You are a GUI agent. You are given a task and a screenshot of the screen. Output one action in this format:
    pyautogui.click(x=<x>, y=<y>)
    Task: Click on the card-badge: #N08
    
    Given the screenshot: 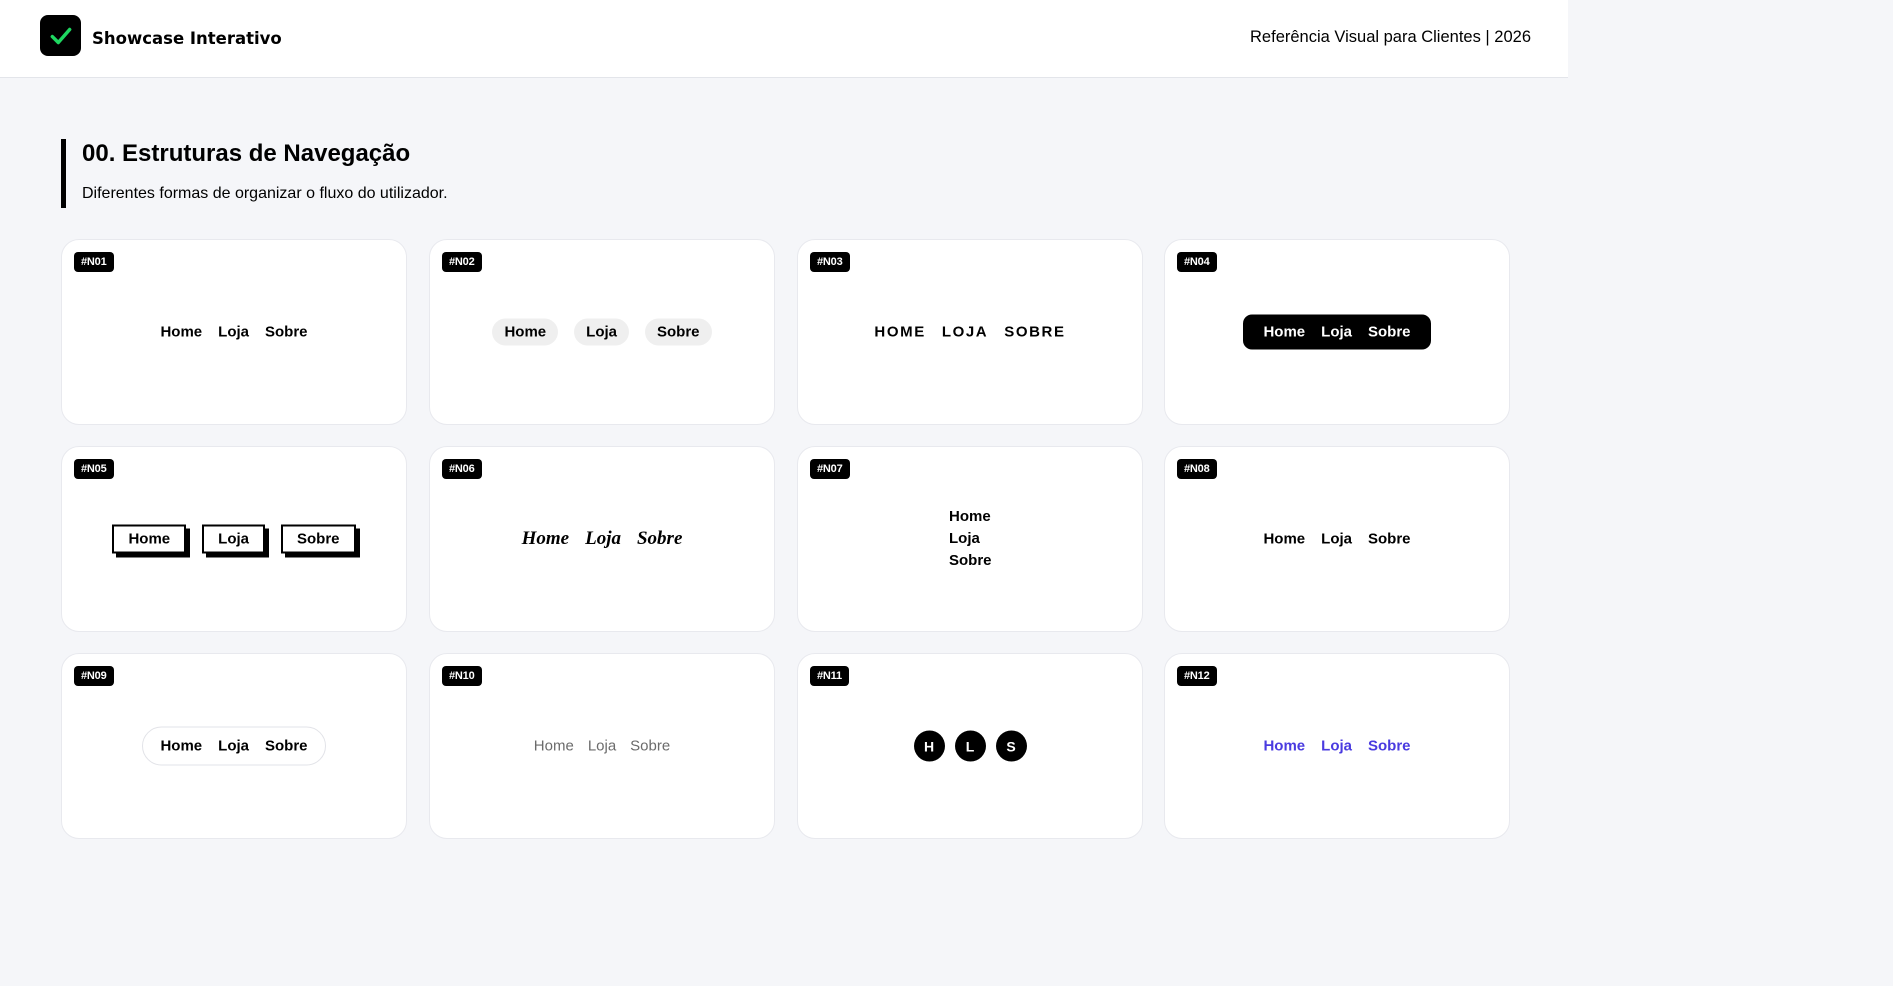 What is the action you would take?
    pyautogui.click(x=1197, y=469)
    